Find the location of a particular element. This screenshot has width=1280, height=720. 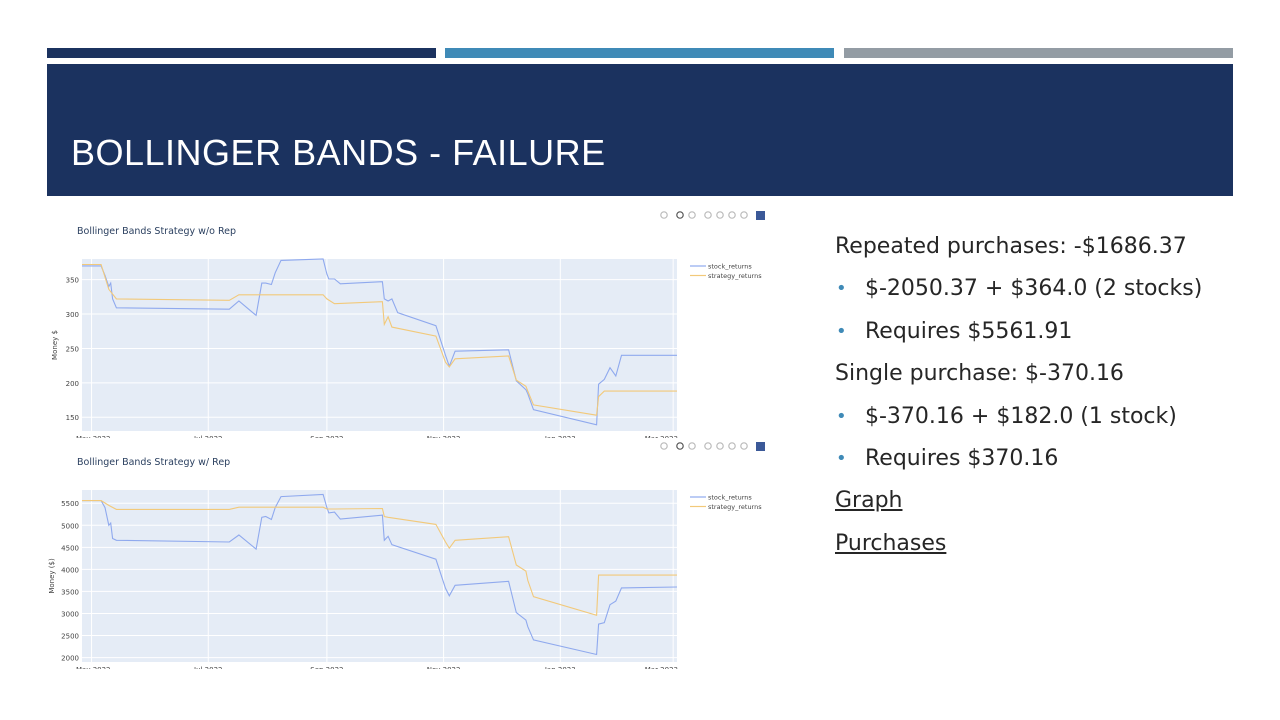

graph-link: Graph is located at coordinates (868, 500).